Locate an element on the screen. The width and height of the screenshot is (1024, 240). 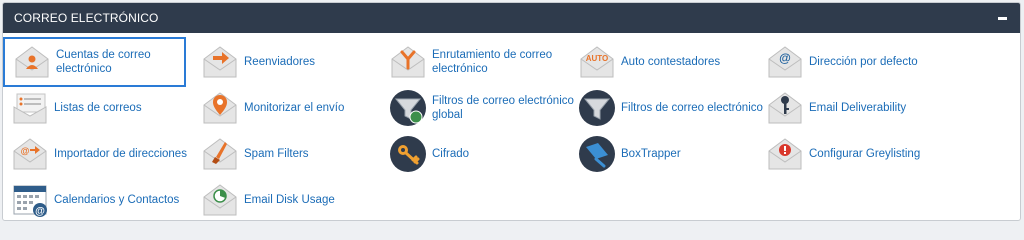
section-title: CORREO ELECTRÓNICO is located at coordinates (86, 18).